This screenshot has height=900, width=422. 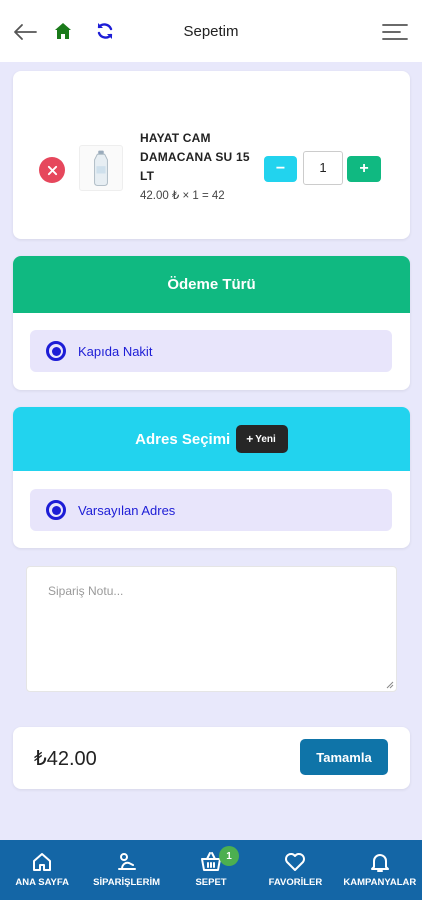 I want to click on product-price-line: 42.00 ₺ × 1 = 42, so click(x=182, y=196).